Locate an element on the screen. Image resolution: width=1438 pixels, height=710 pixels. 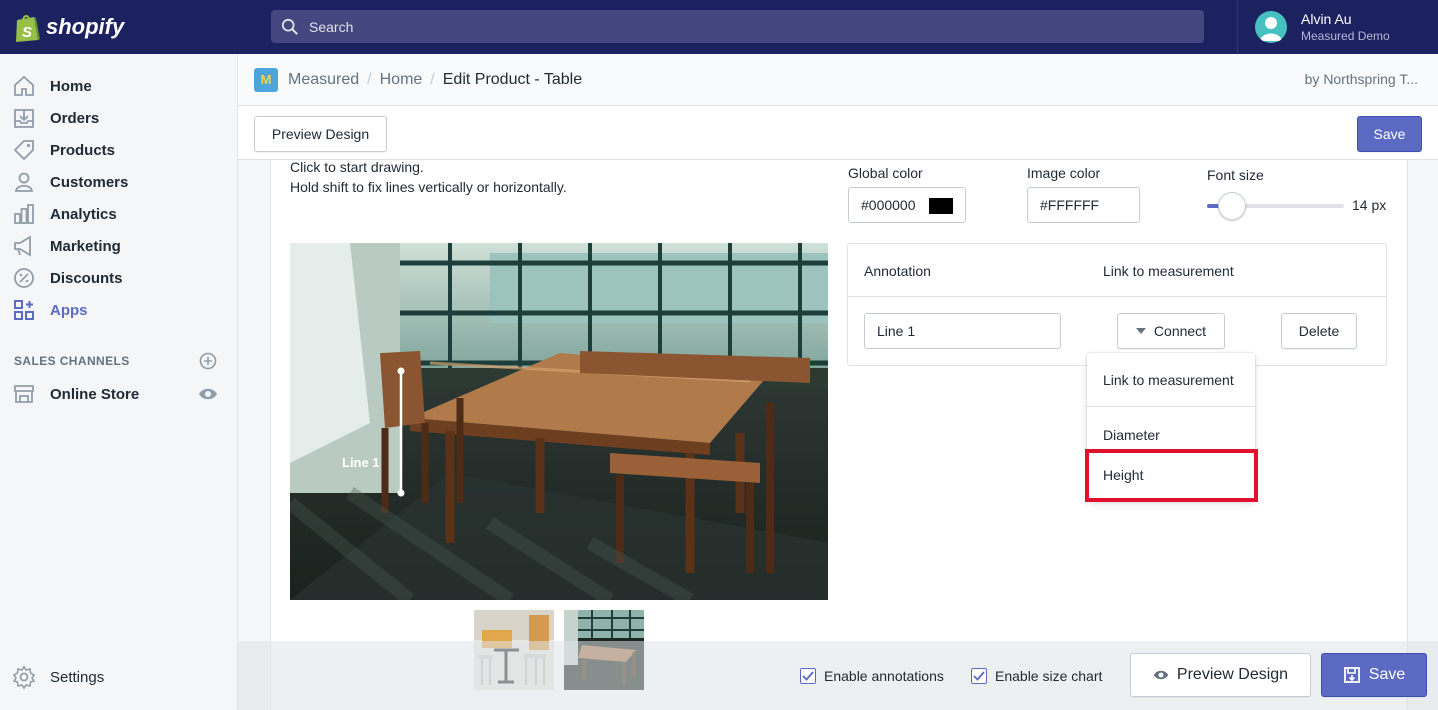
shopify-bag-icon: S is located at coordinates (28, 28).